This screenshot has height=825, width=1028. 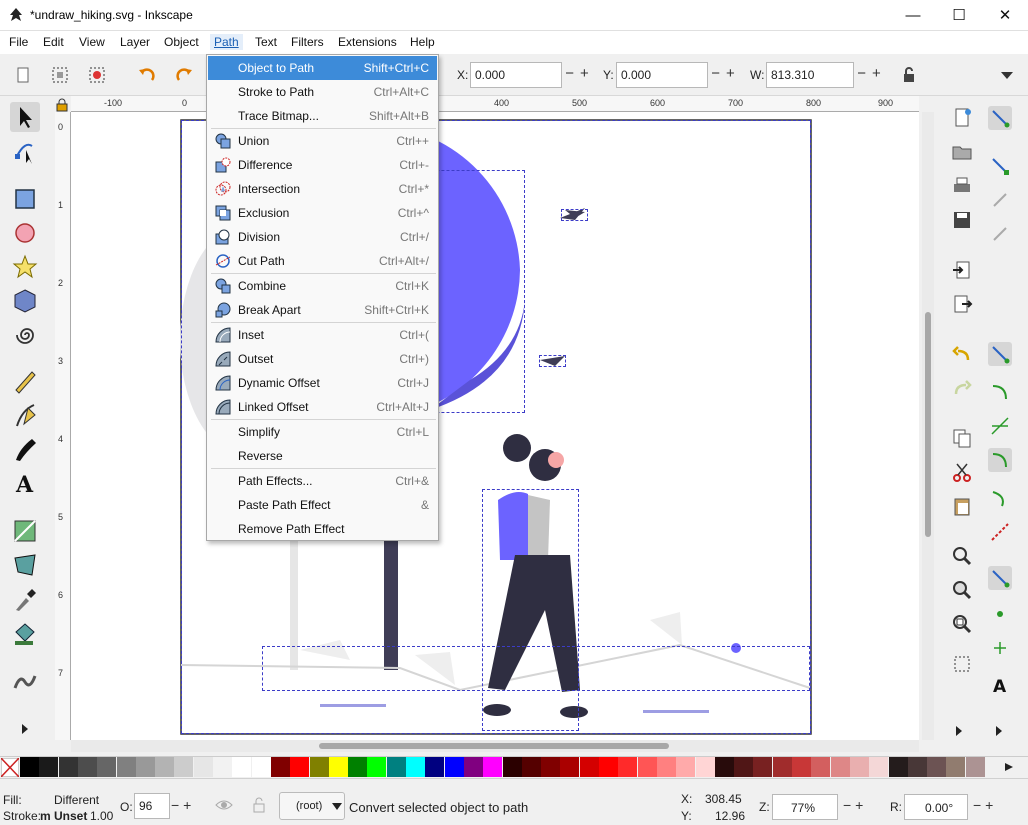 I want to click on menu-extensions: Extensions, so click(x=367, y=42).